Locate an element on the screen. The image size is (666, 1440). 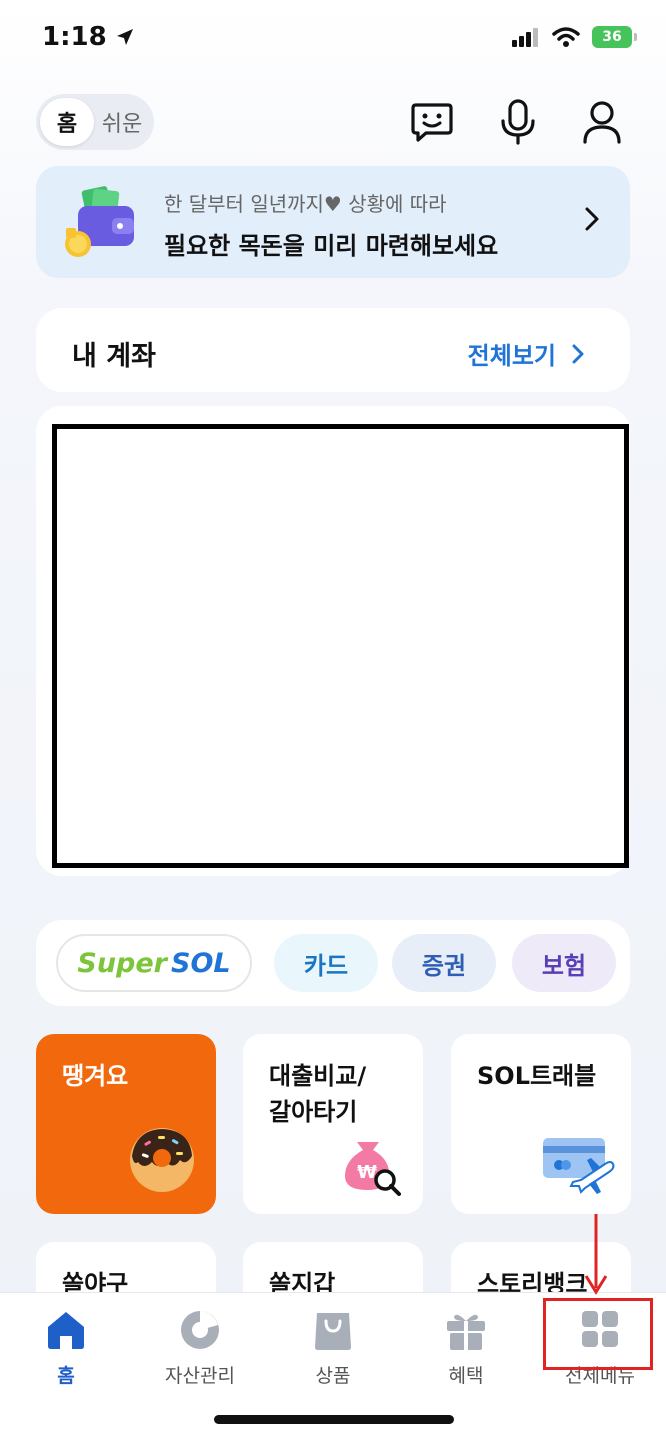
pie-chart-icon is located at coordinates (200, 1330).